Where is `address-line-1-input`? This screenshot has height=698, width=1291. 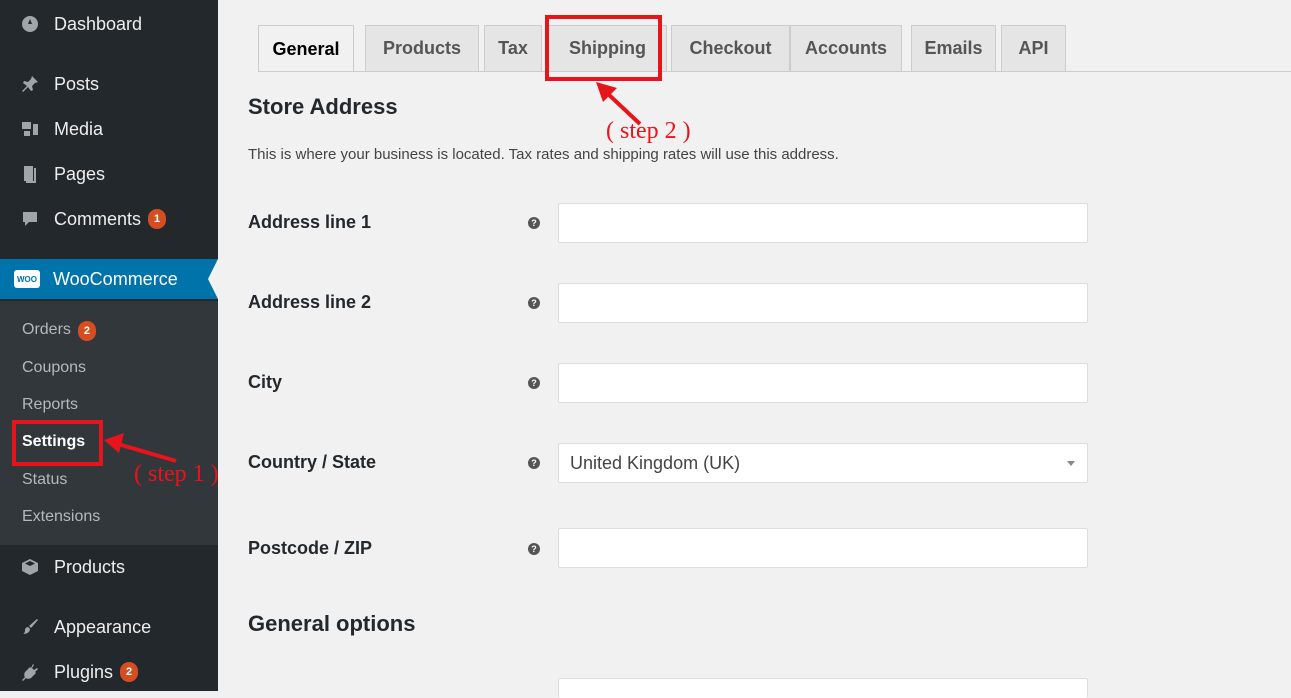
address-line-1-input is located at coordinates (823, 223).